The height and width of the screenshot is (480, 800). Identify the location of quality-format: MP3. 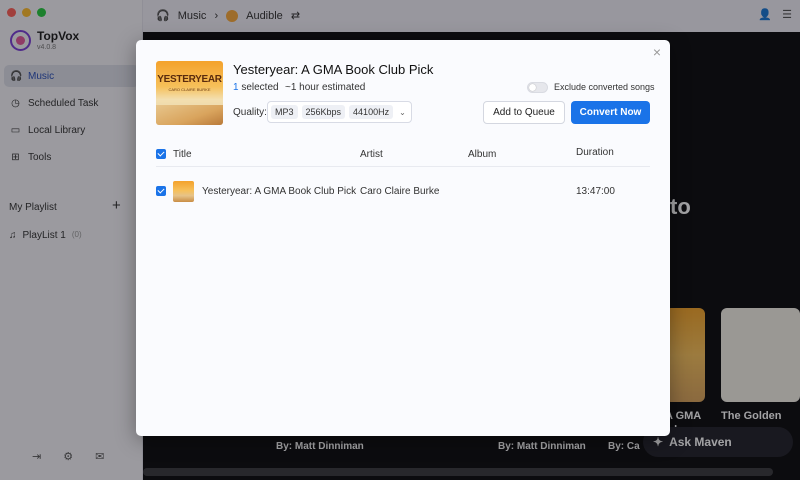
(284, 112).